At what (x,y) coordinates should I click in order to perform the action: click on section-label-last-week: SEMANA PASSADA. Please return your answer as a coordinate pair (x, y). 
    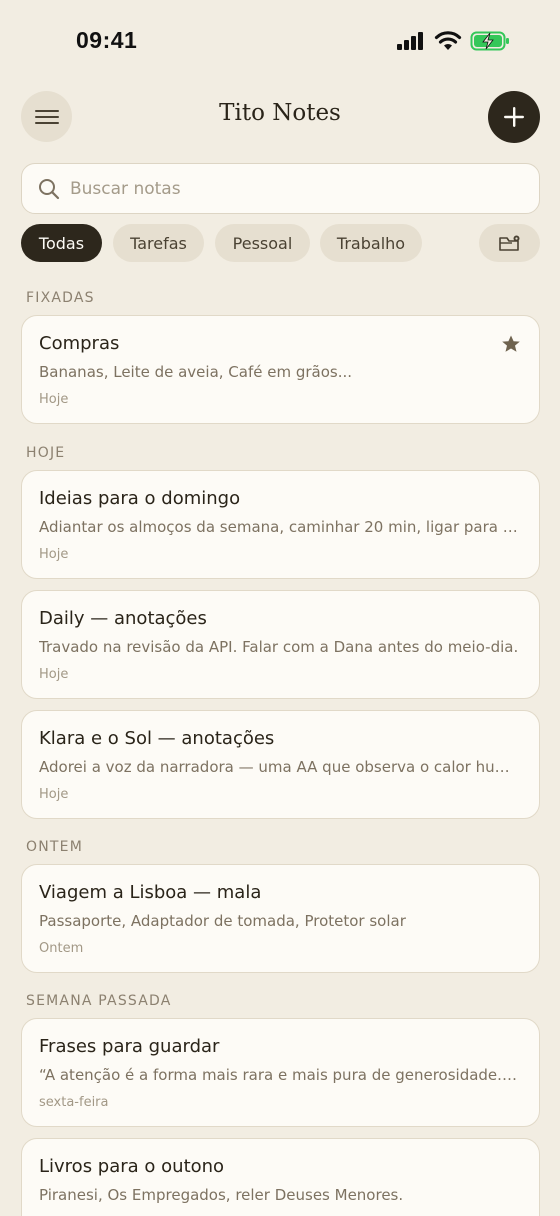
    Looking at the image, I should click on (99, 1001).